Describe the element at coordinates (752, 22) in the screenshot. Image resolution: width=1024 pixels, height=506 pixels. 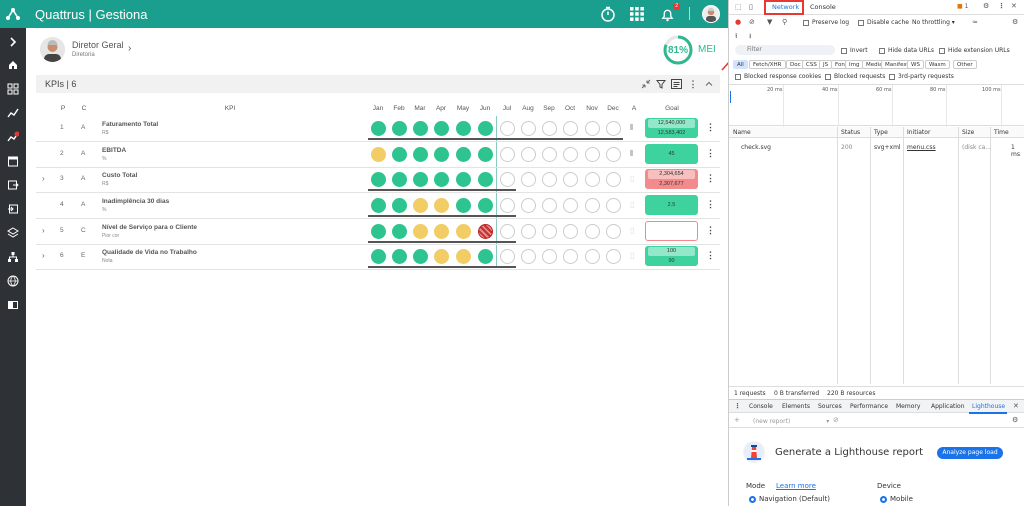
I see `clear-icon: ⊘` at that location.